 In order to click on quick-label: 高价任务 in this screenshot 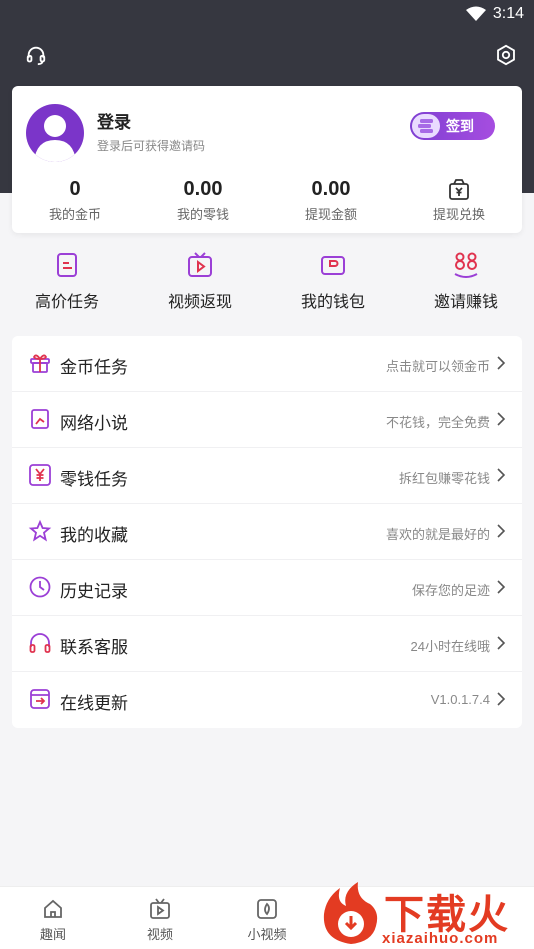, I will do `click(66, 302)`.